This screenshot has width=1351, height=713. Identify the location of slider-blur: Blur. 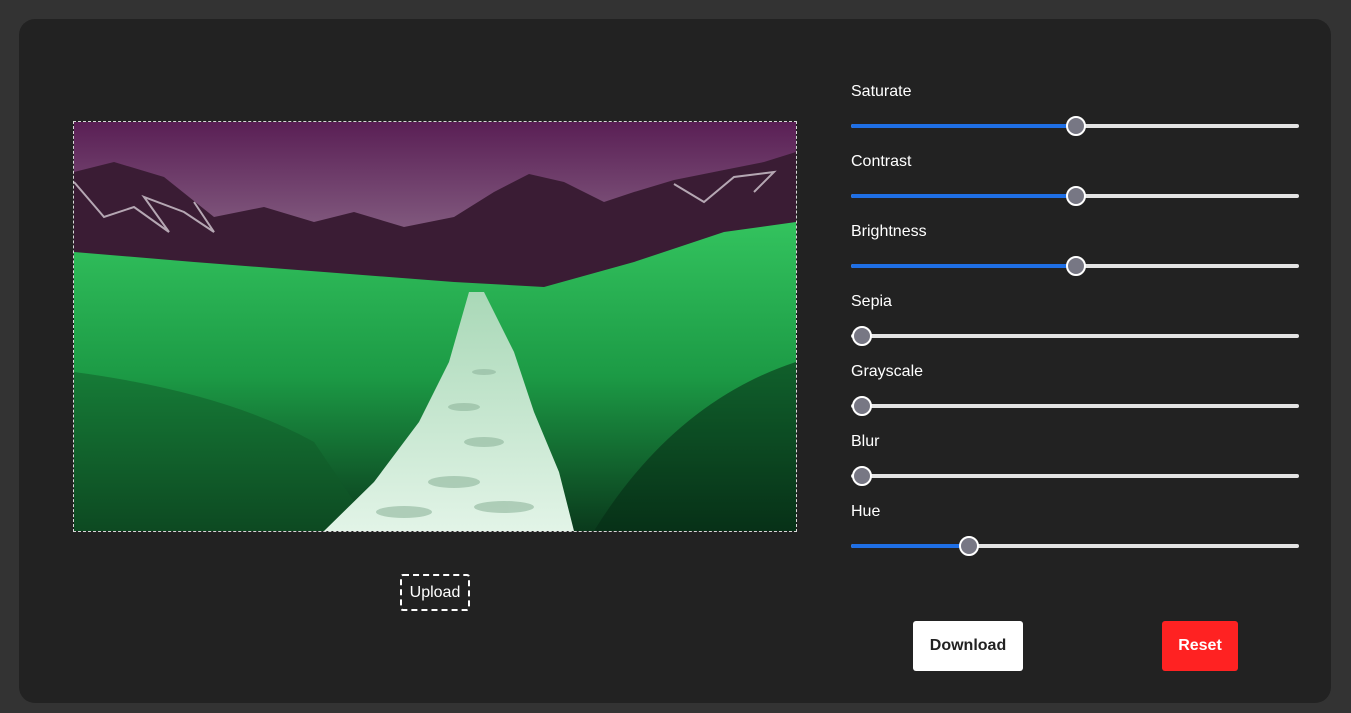
(1075, 467).